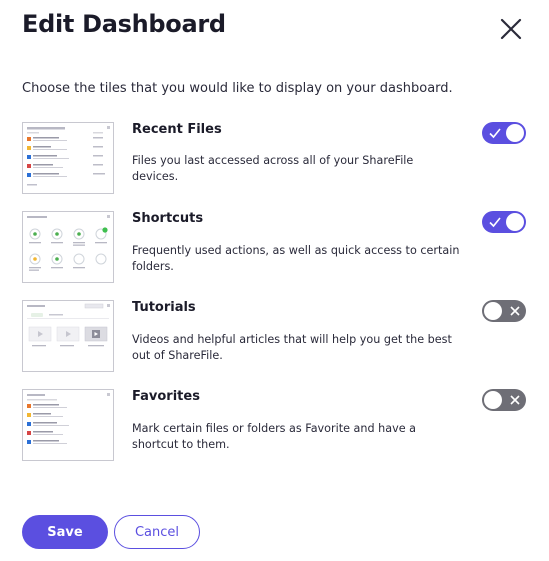 This screenshot has width=549, height=561. Describe the element at coordinates (166, 396) in the screenshot. I see `tile-title: Favorites` at that location.